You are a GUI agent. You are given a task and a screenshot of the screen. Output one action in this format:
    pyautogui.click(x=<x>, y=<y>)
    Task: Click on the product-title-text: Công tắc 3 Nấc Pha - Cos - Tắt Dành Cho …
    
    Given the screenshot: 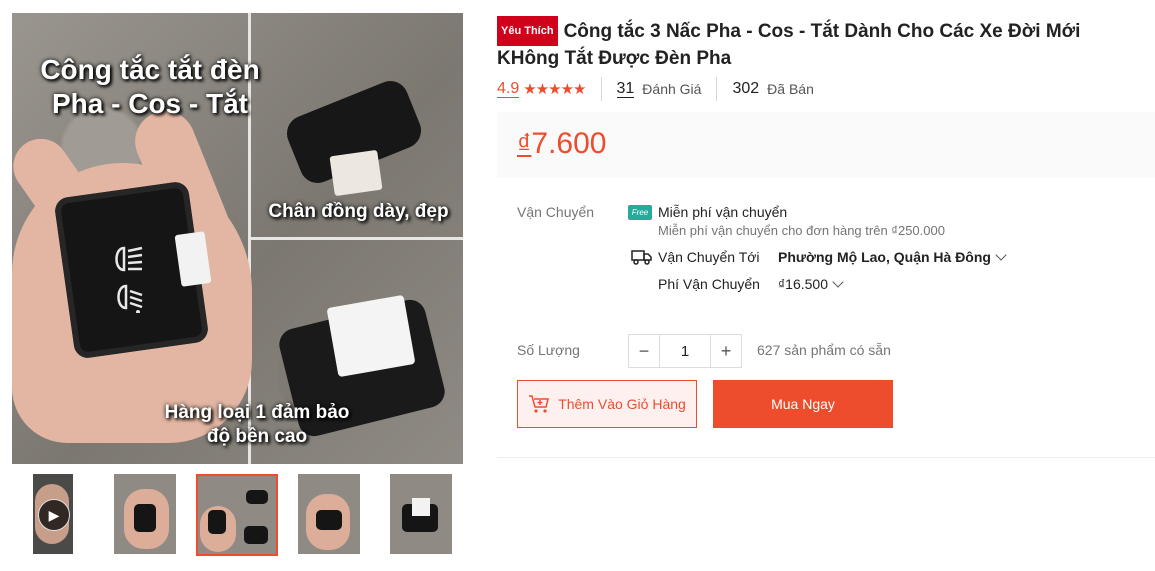 What is the action you would take?
    pyautogui.click(x=789, y=45)
    